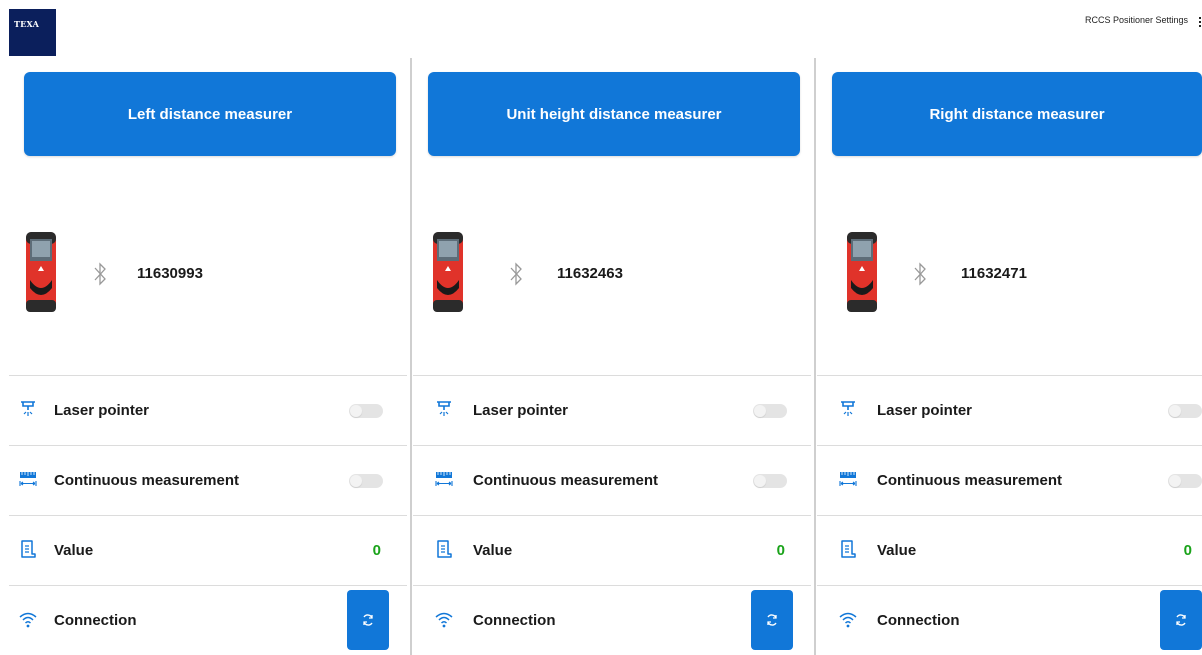 The width and height of the screenshot is (1202, 655). Describe the element at coordinates (1136, 20) in the screenshot. I see `page-title: RCCS Positioner Settings` at that location.